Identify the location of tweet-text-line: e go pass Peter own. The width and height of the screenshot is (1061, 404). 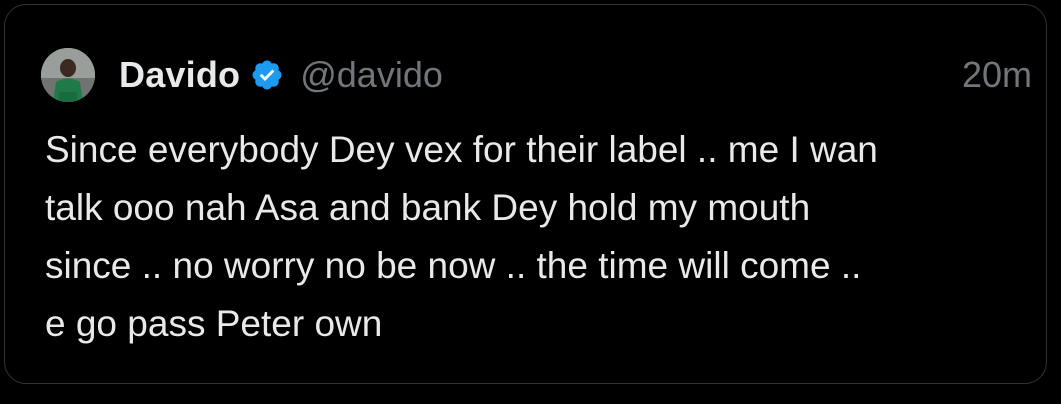
(214, 323).